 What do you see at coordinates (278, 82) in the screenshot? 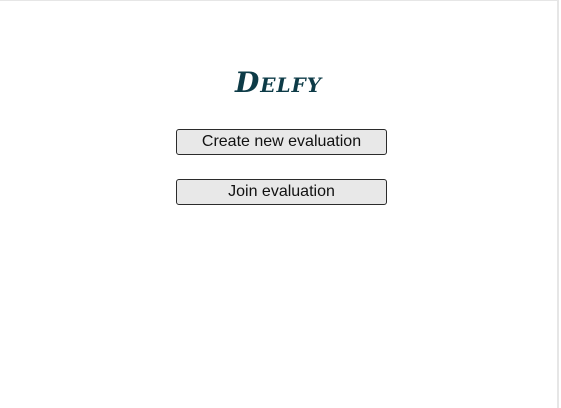
I see `app-logo: Delfy` at bounding box center [278, 82].